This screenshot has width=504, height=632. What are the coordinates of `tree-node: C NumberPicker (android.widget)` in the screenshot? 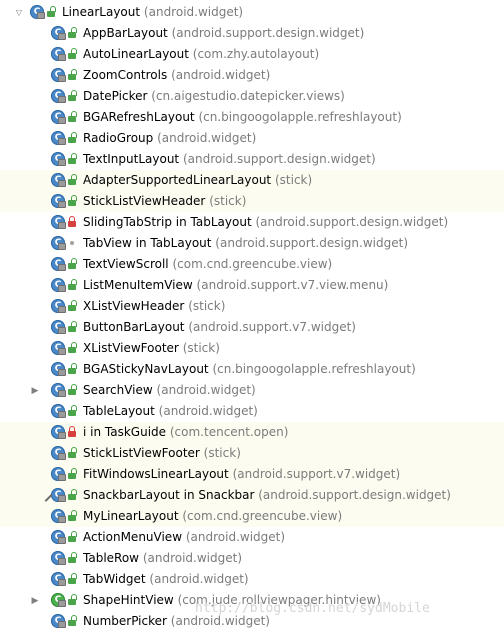 It's located at (252, 621).